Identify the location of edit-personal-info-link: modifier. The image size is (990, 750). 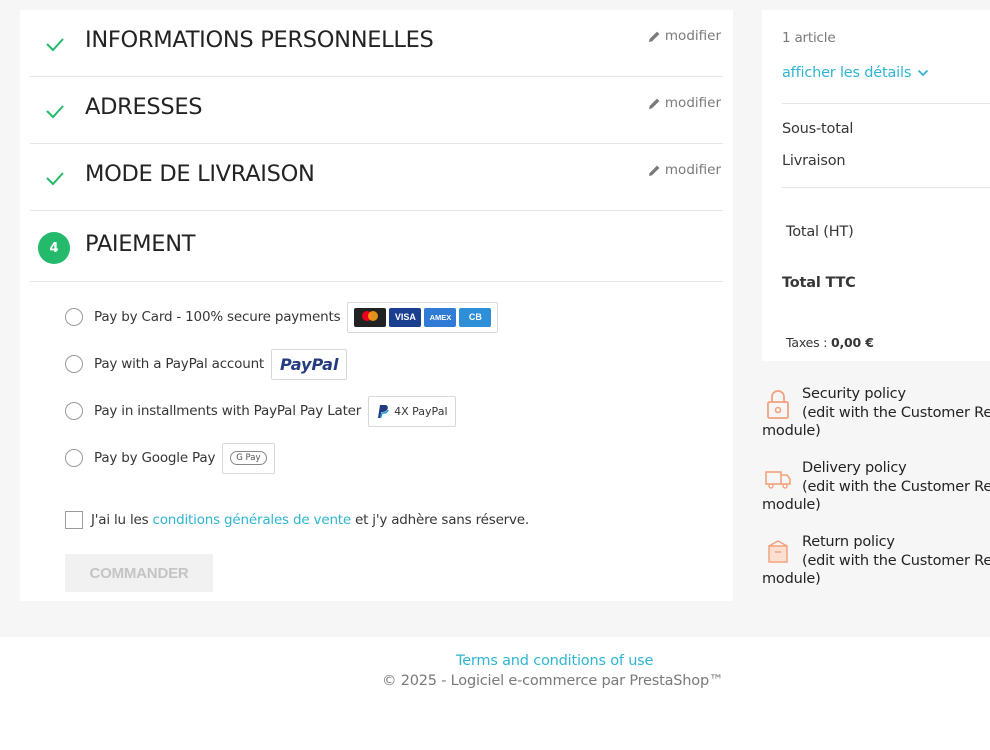
(684, 36).